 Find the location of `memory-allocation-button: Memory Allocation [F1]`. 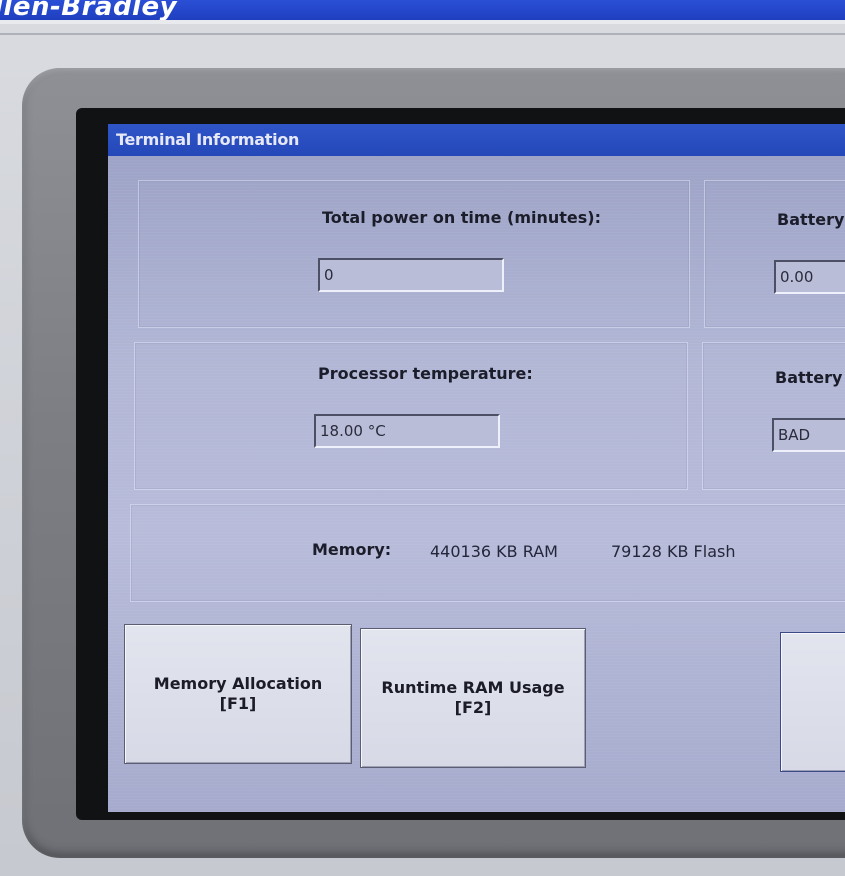

memory-allocation-button: Memory Allocation [F1] is located at coordinates (238, 694).